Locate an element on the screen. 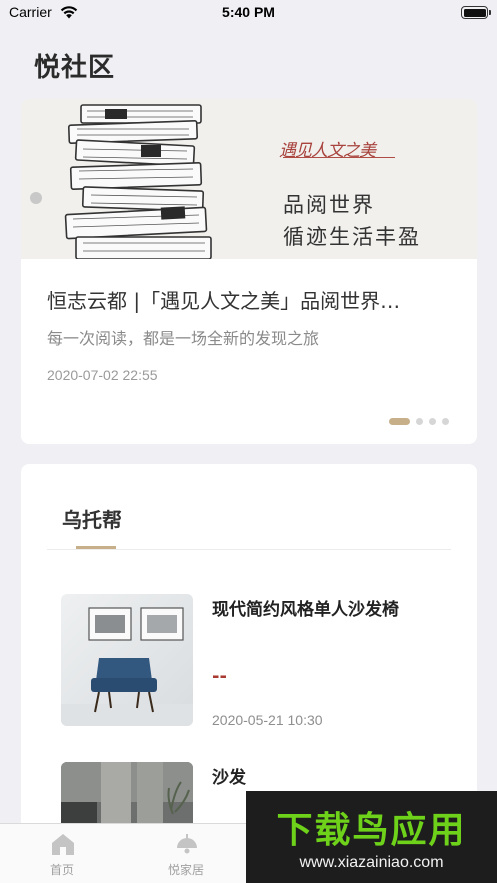  product-date: 2020-05-21 10:30 is located at coordinates (267, 720).